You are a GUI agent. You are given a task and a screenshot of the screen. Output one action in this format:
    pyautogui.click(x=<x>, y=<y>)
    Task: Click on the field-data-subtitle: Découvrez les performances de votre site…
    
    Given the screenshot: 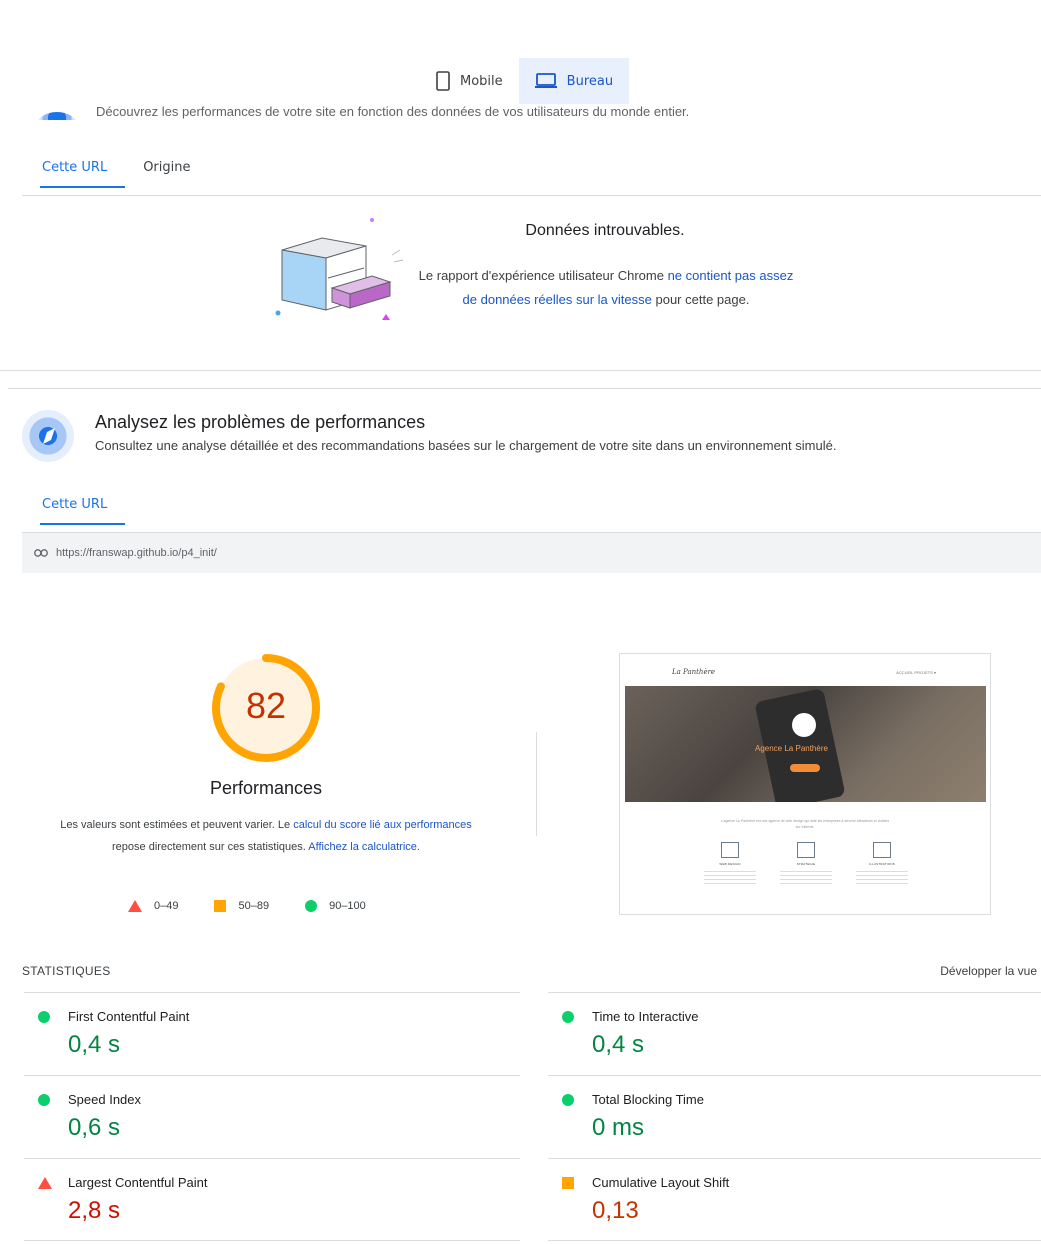 What is the action you would take?
    pyautogui.click(x=393, y=111)
    